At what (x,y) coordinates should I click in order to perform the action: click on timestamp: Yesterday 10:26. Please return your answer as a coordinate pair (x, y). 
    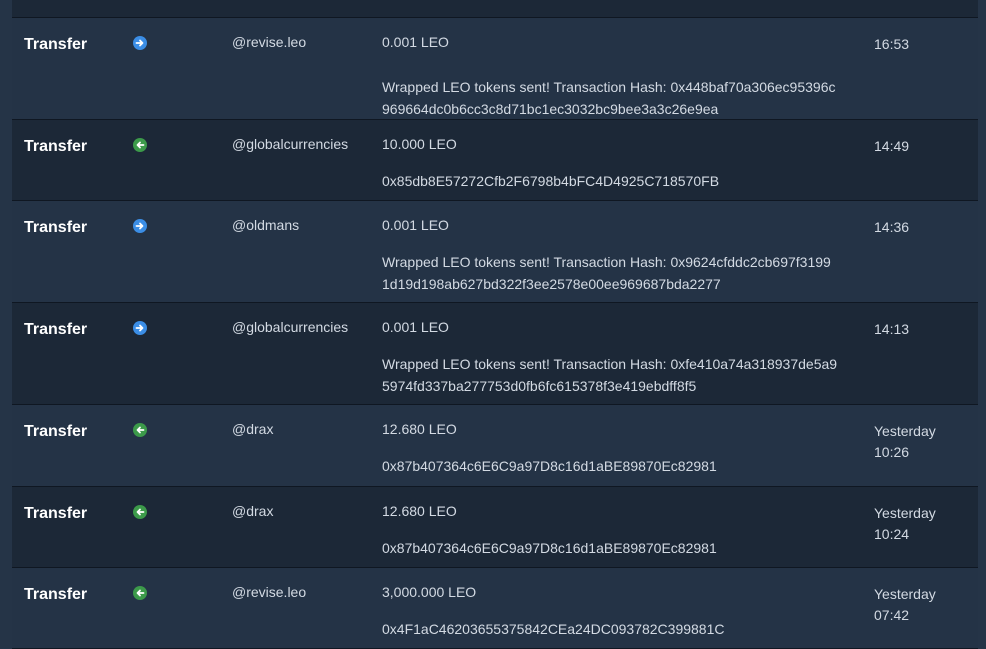
    Looking at the image, I should click on (905, 441).